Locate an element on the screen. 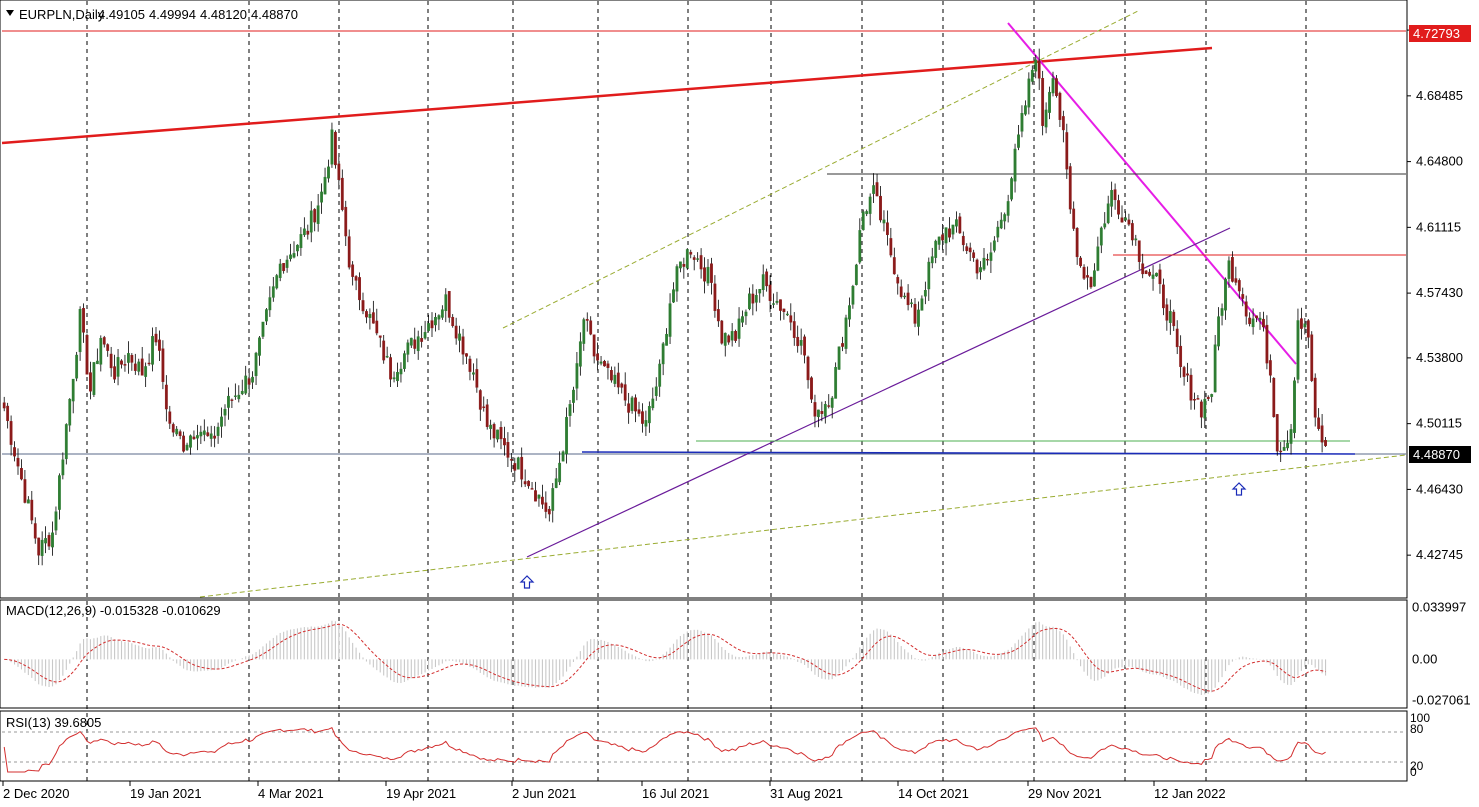  red-level-value: 4.72793 is located at coordinates (1436, 33).